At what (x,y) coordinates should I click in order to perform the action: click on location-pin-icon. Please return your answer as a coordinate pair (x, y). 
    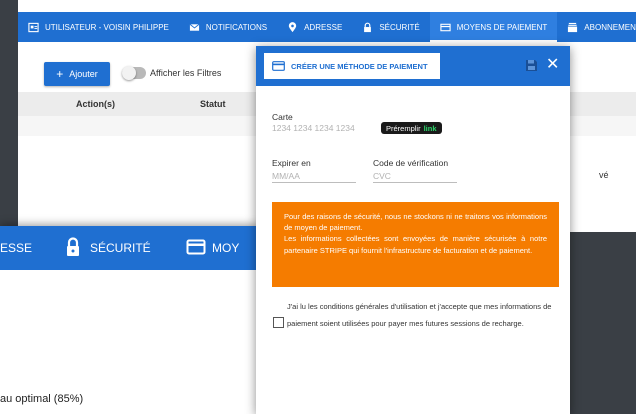
    Looking at the image, I should click on (292, 27).